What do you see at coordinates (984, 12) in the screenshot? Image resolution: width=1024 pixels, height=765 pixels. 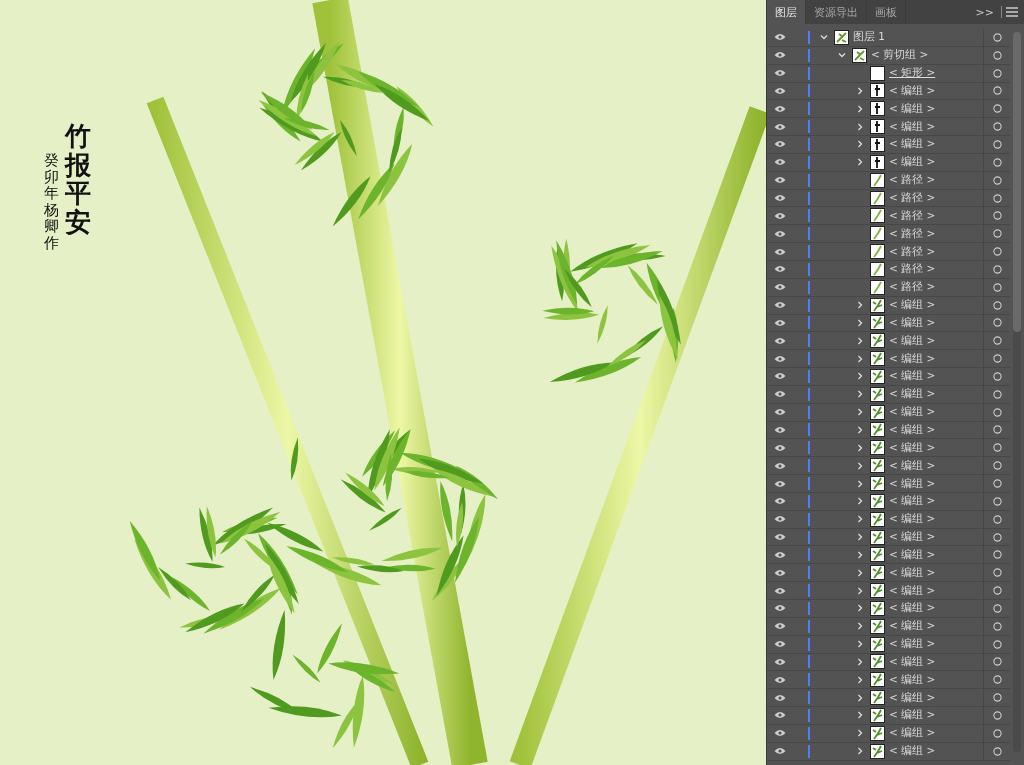 I see `panel-overflow-button: >>` at bounding box center [984, 12].